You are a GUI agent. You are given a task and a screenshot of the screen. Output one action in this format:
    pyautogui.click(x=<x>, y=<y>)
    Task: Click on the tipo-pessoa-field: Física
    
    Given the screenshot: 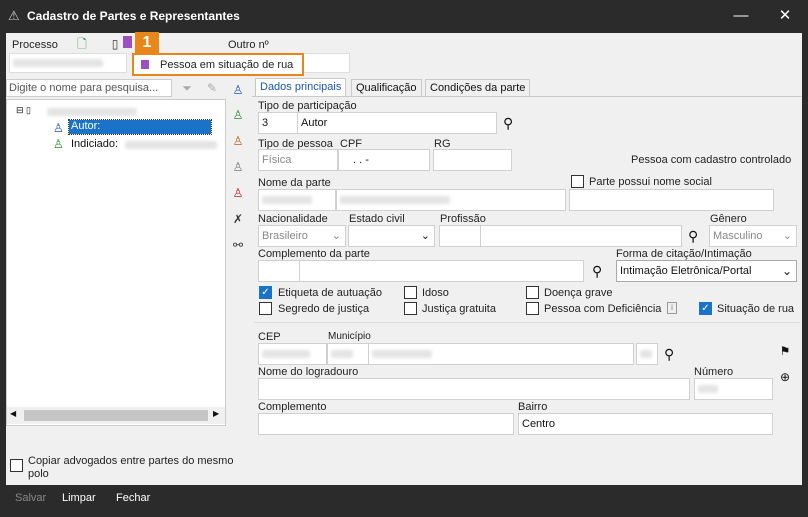 What is the action you would take?
    pyautogui.click(x=298, y=160)
    